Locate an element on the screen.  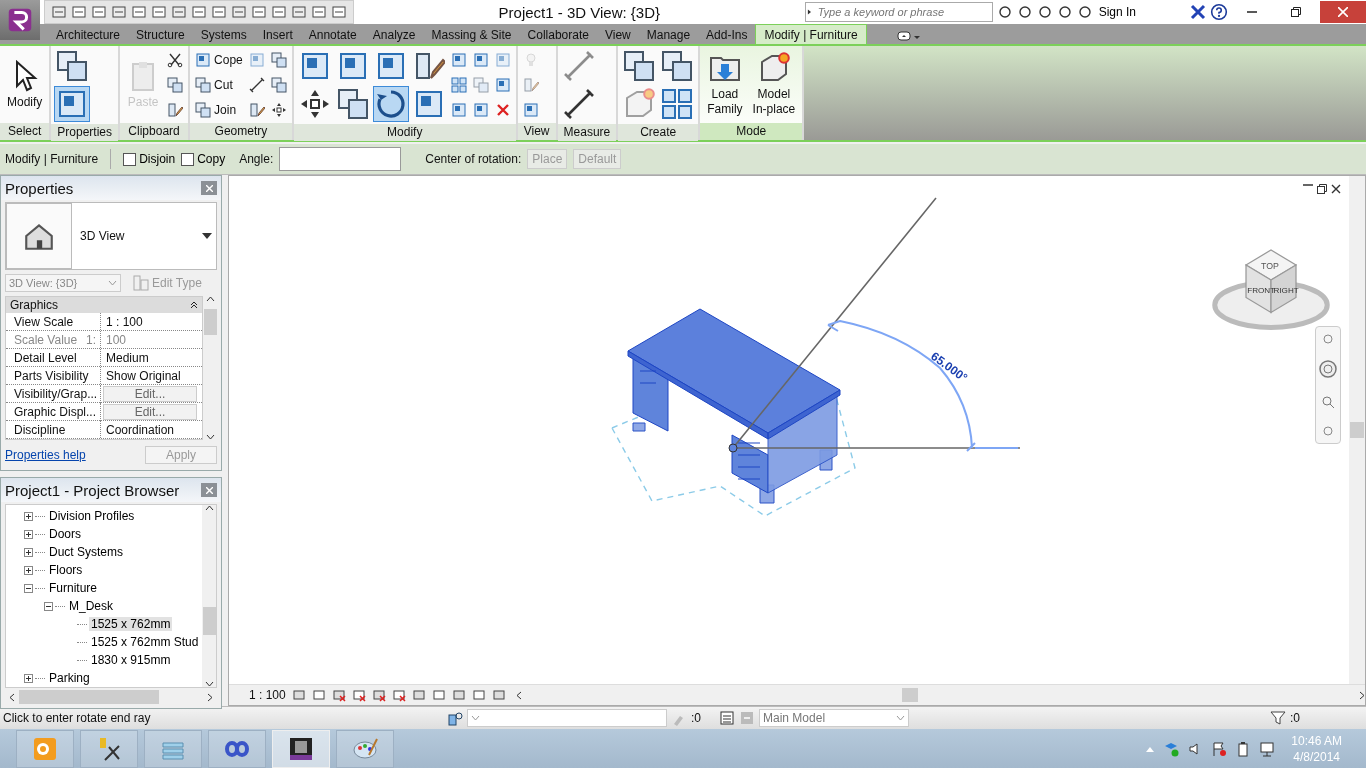
ribbon-tab: Collaborate is located at coordinates (558, 35).